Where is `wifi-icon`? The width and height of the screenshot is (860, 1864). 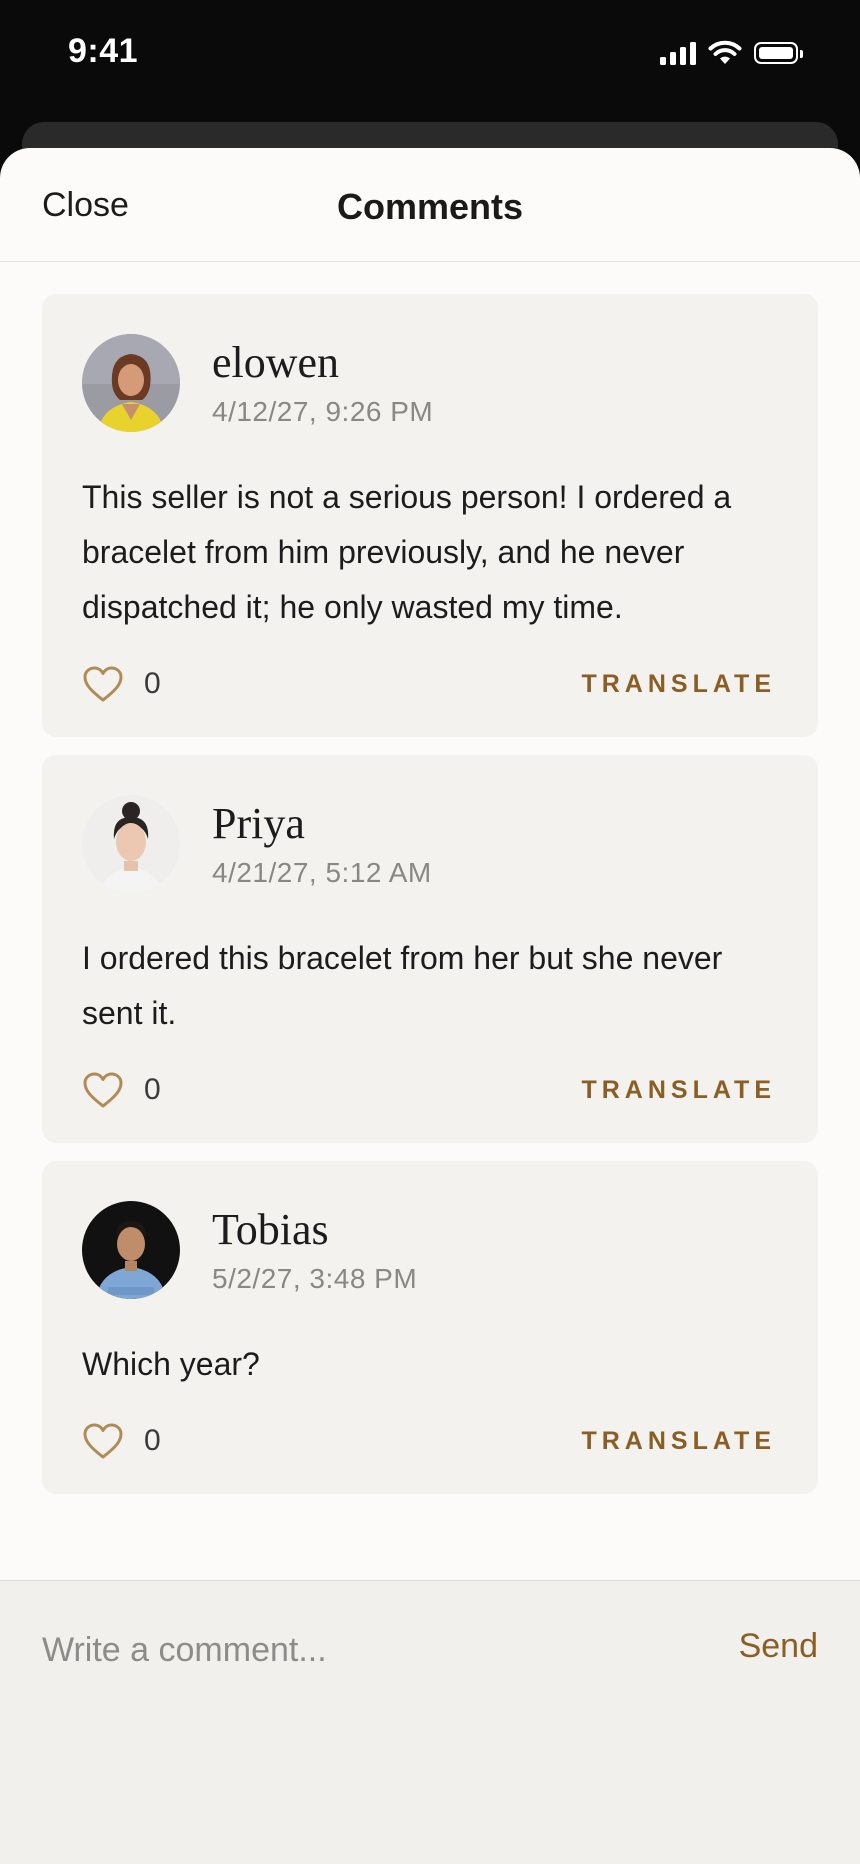 wifi-icon is located at coordinates (725, 52).